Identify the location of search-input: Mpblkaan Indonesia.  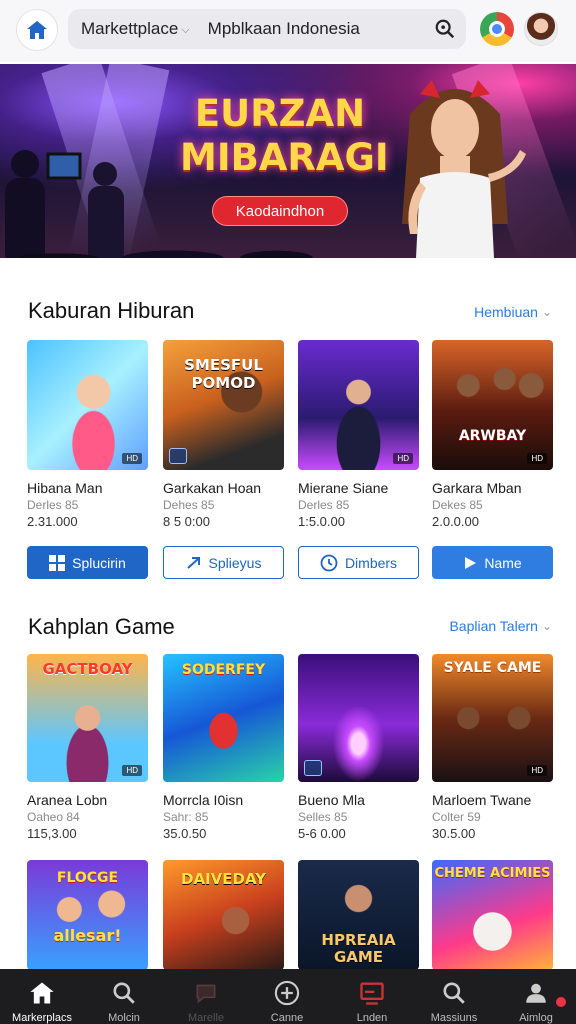
(284, 29).